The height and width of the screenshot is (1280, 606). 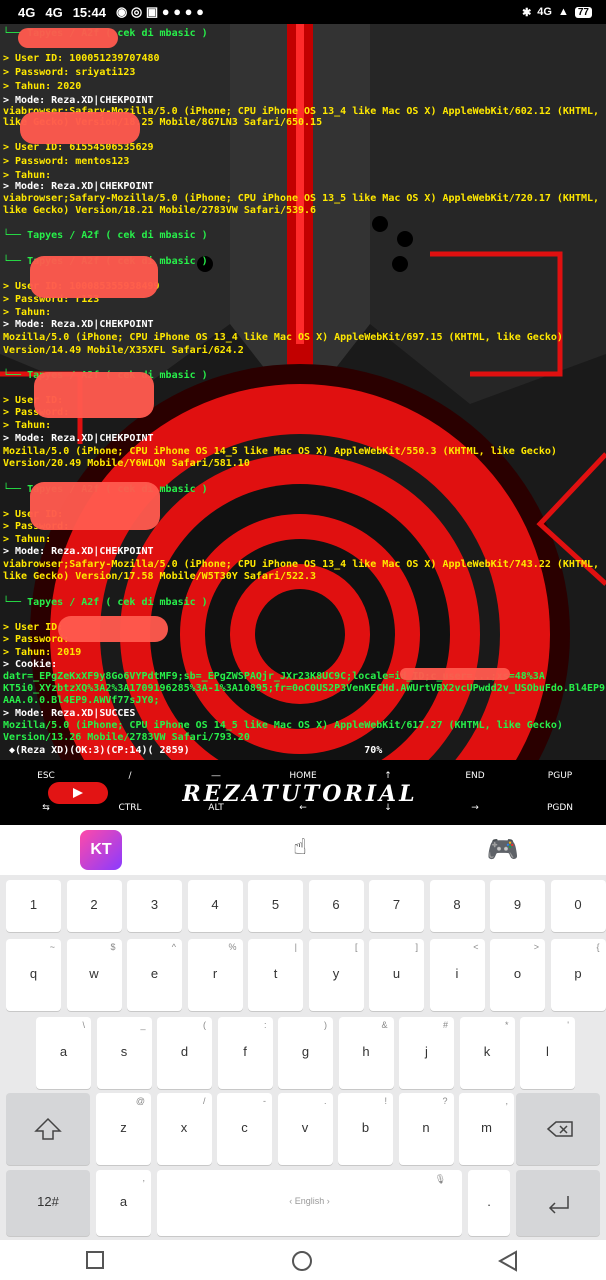 I want to click on extra-key-: /, so click(x=129, y=776).